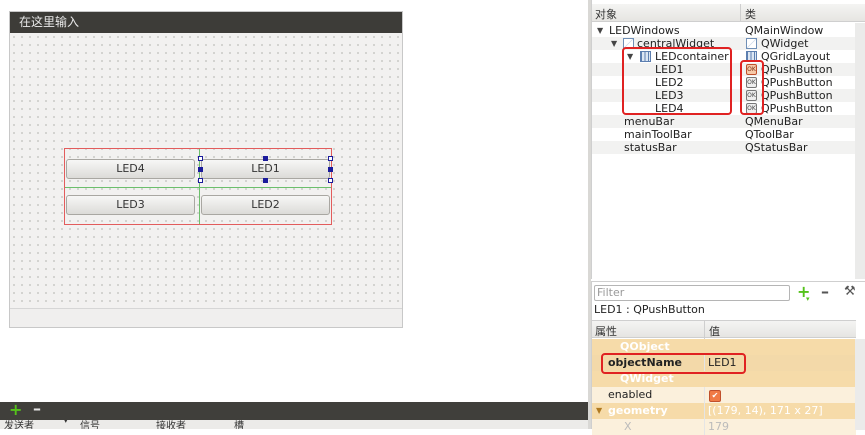 The height and width of the screenshot is (435, 865). I want to click on signal-slot-header: 发送者 ▾ 信号 接收者 槽, so click(295, 424).